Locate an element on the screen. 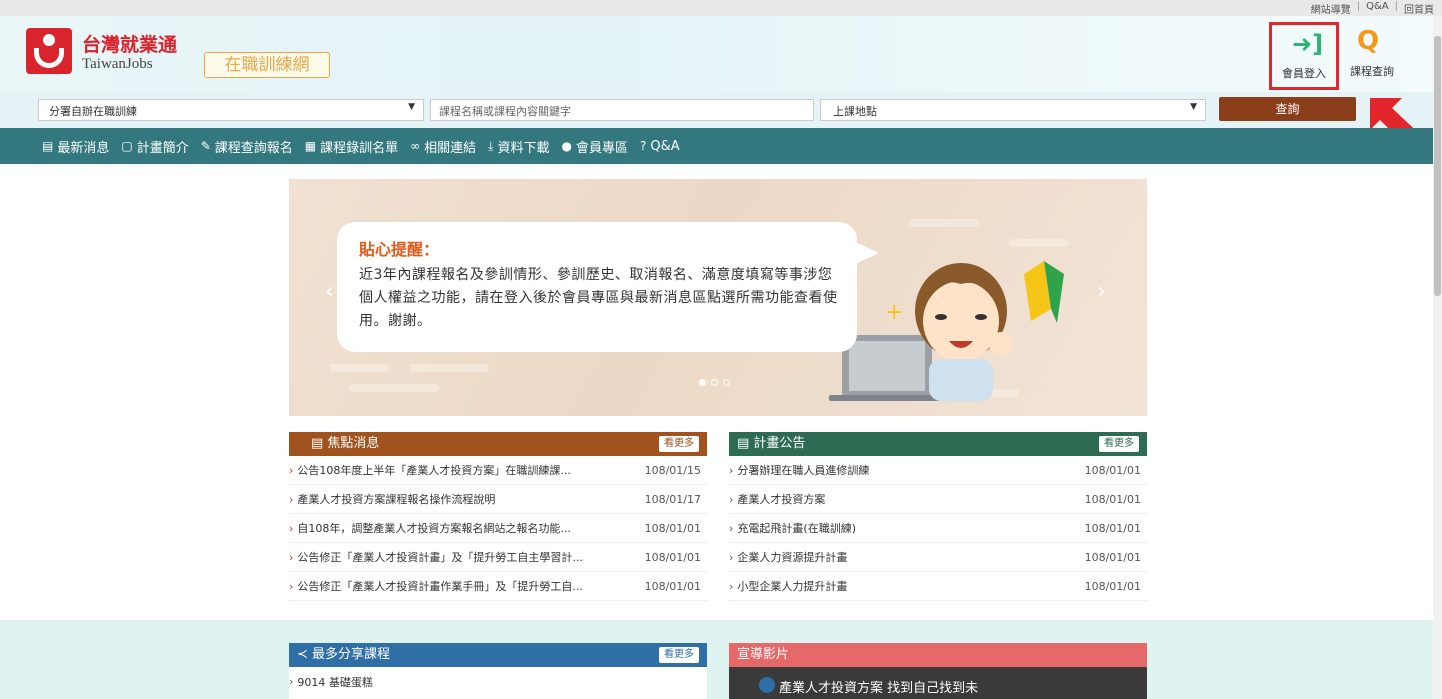  focus-news-header: ▤ 焦點消息 看更多 is located at coordinates (498, 444).